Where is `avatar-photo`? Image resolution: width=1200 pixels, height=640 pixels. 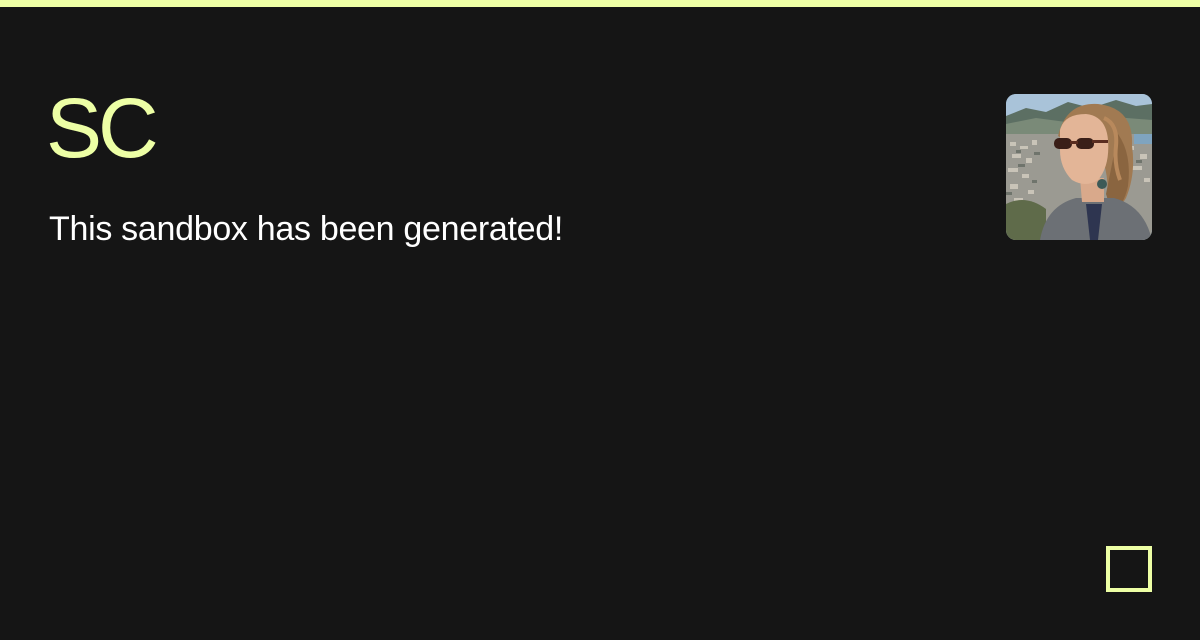 avatar-photo is located at coordinates (1079, 167).